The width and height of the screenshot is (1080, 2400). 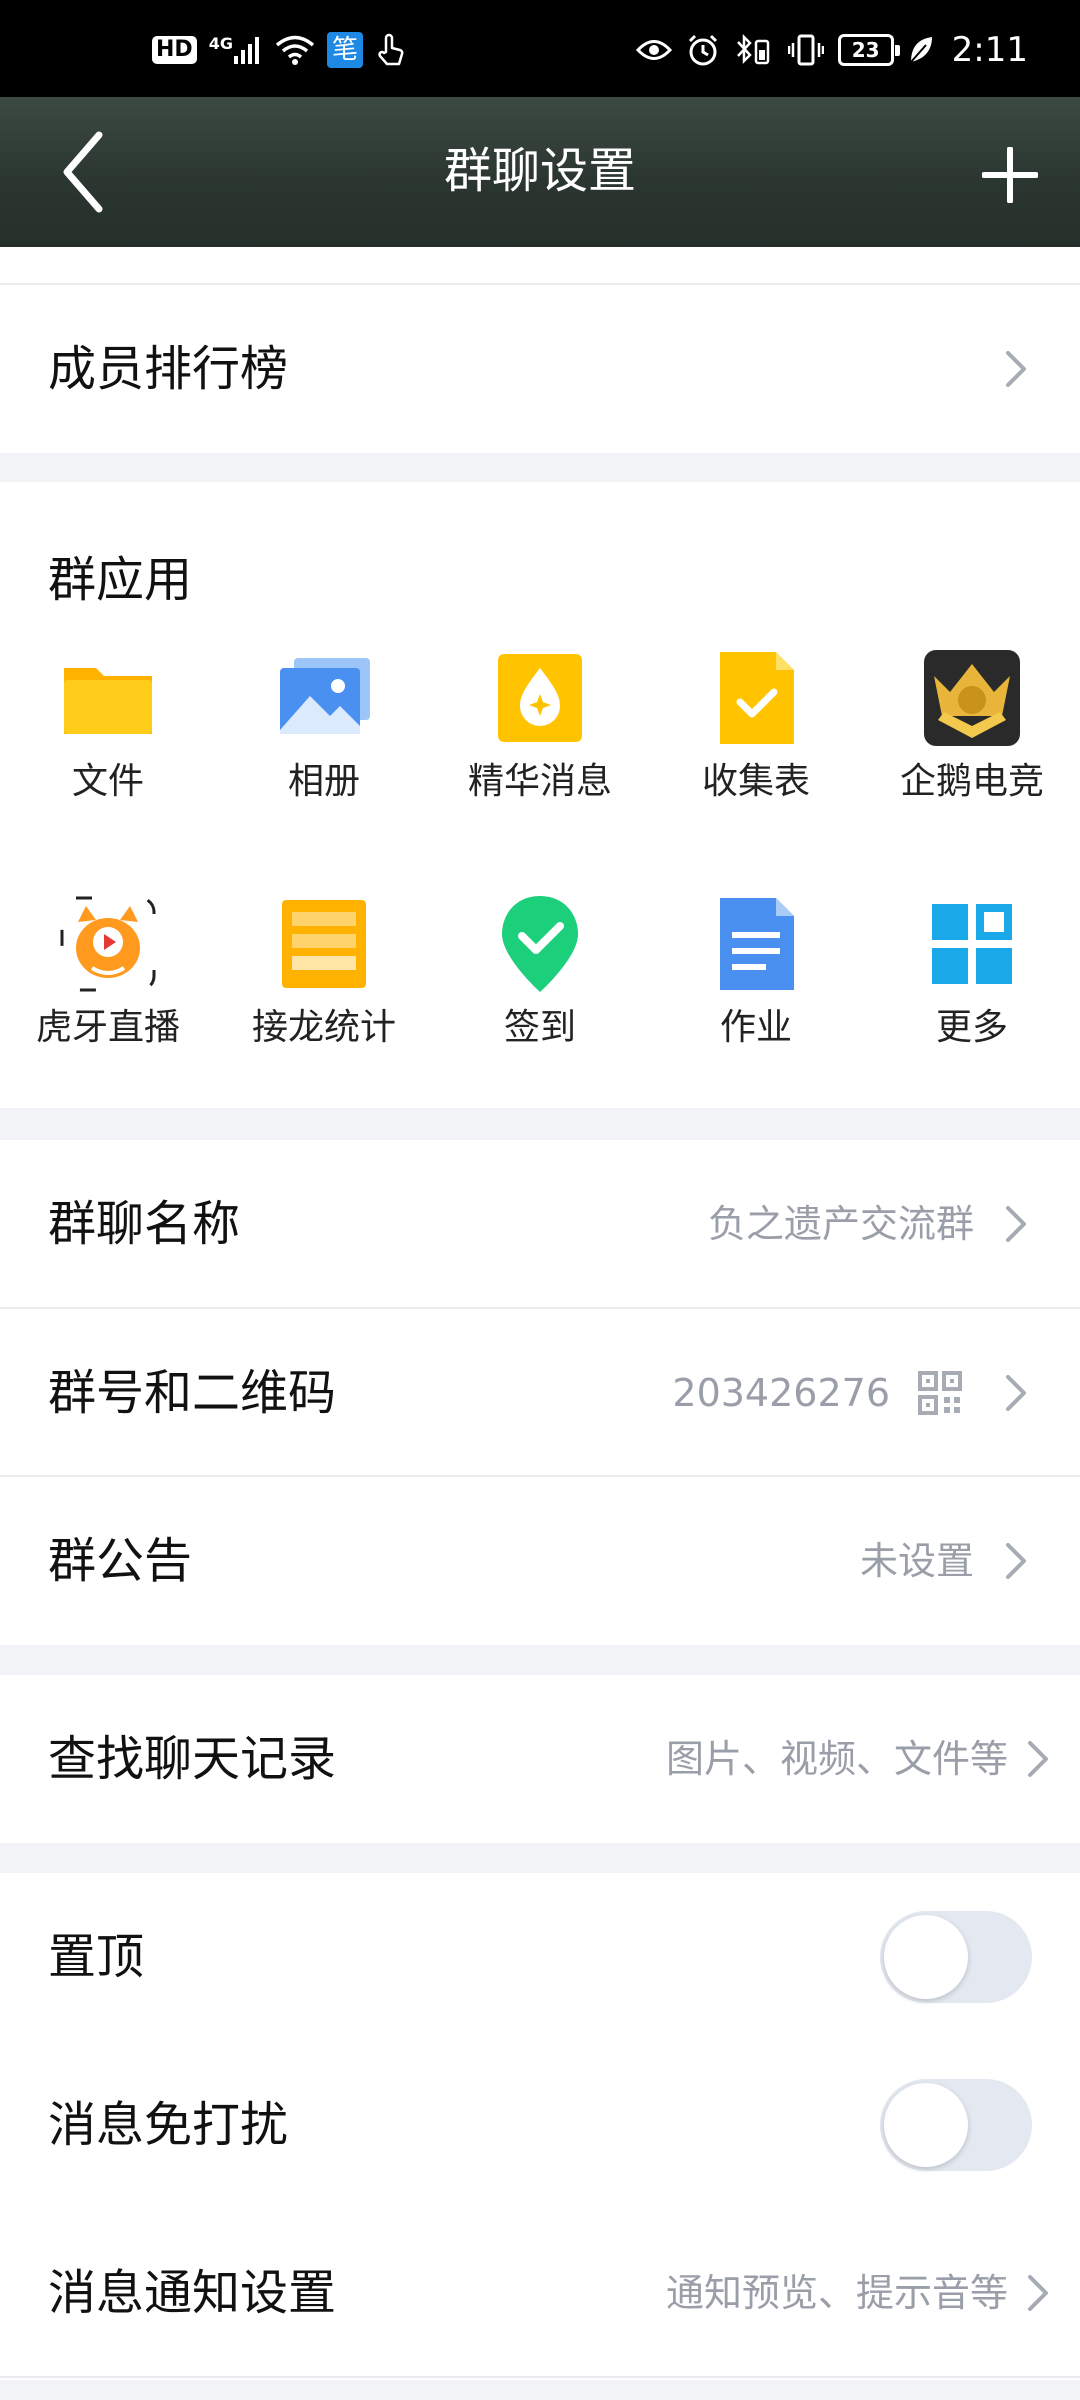 What do you see at coordinates (757, 698) in the screenshot?
I see `collection-form-icon` at bounding box center [757, 698].